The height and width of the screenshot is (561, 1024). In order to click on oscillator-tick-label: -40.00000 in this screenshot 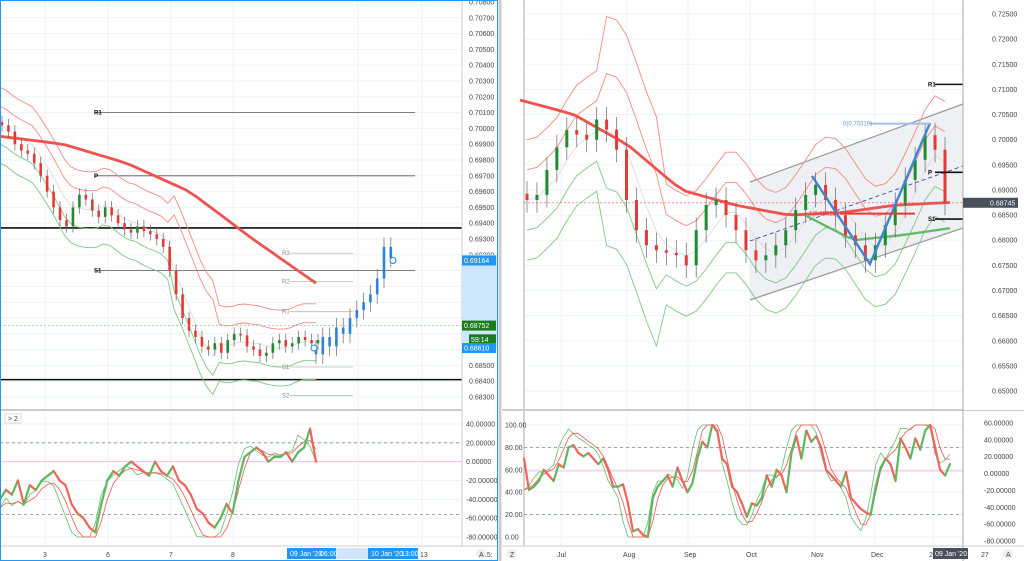, I will do `click(482, 500)`.